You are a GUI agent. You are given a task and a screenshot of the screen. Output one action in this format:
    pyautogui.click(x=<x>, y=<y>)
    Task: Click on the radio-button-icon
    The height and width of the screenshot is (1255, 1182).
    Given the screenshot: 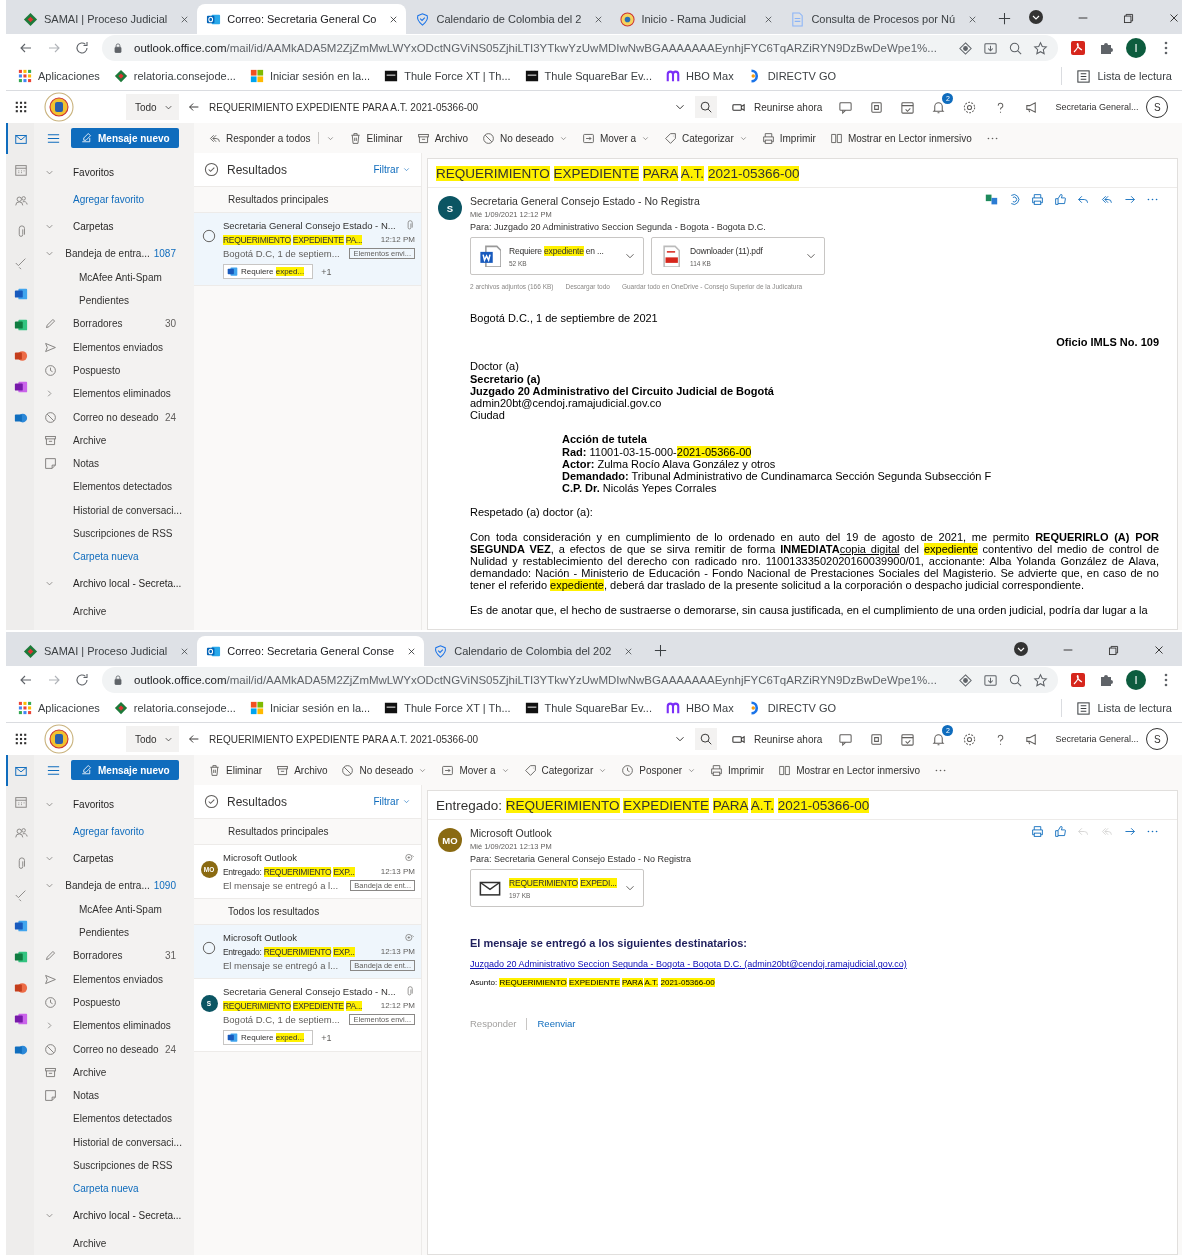 What is the action you would take?
    pyautogui.click(x=209, y=236)
    